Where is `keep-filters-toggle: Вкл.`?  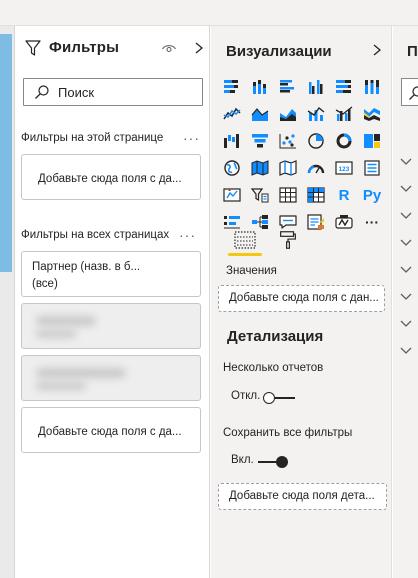 keep-filters-toggle: Вкл. is located at coordinates (266, 462).